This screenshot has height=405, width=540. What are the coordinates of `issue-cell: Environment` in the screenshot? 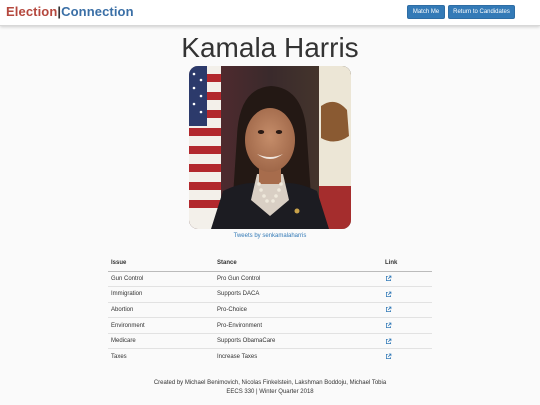 It's located at (161, 325).